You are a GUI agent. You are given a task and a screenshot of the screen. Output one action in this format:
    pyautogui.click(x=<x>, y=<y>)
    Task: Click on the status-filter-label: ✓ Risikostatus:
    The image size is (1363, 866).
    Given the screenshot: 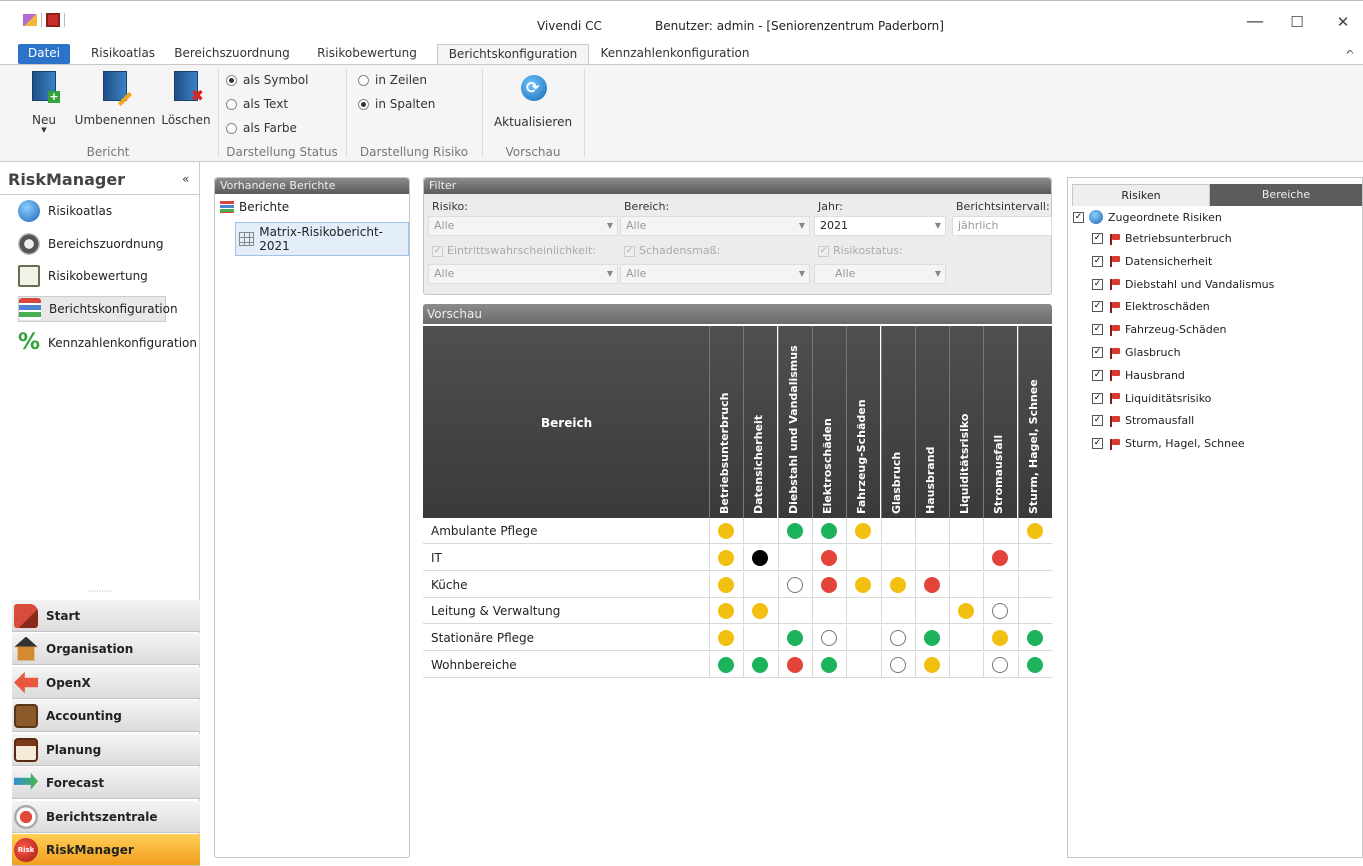 What is the action you would take?
    pyautogui.click(x=860, y=250)
    